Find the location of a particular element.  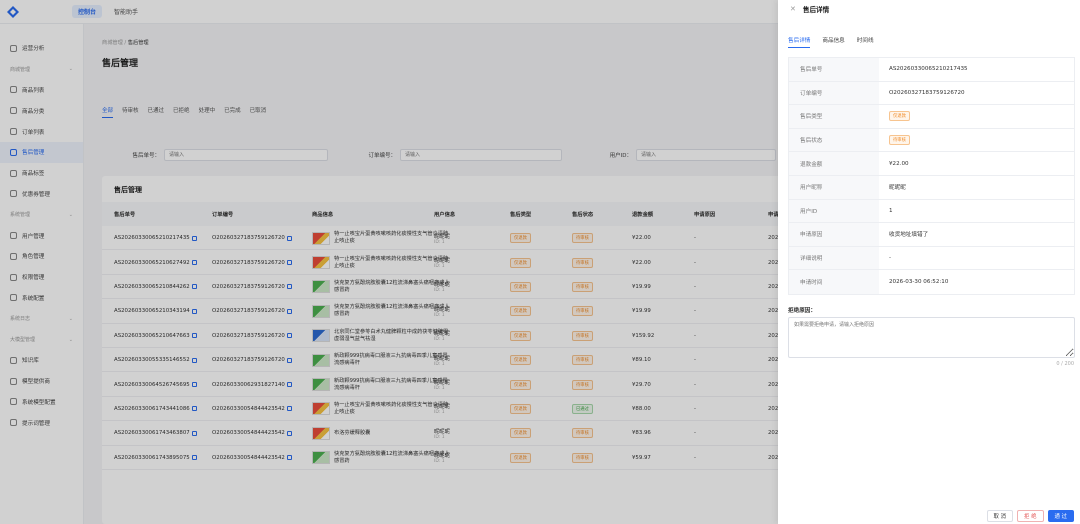

detail-key: 售后状态 is located at coordinates (834, 140).